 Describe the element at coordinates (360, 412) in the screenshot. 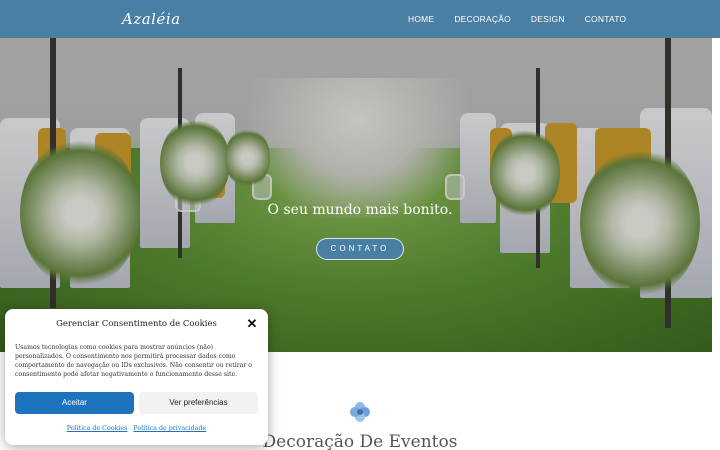

I see `flower-icon` at that location.